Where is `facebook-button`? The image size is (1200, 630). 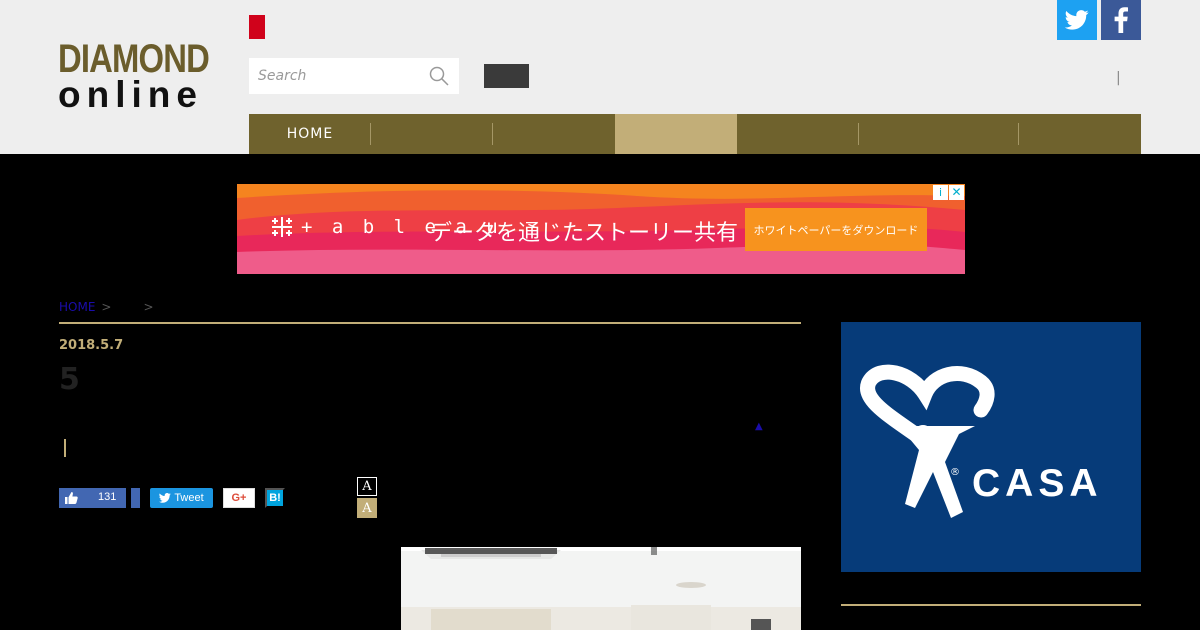 facebook-button is located at coordinates (1121, 20).